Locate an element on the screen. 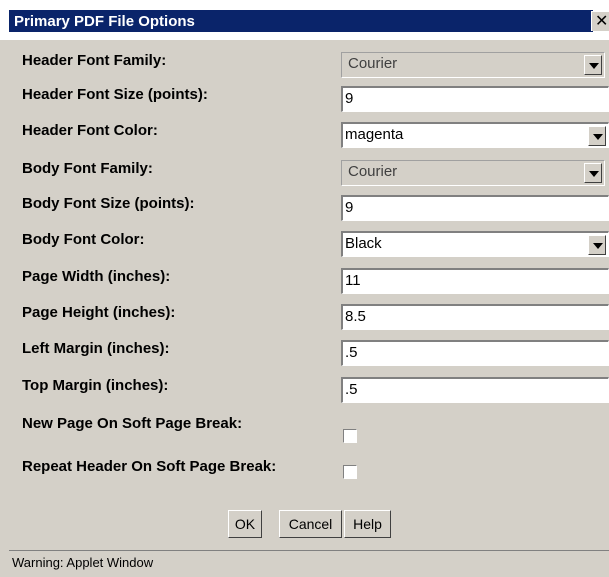 This screenshot has width=609, height=577. new-page-soft-break-label: New Page On Soft Page Break: is located at coordinates (132, 423).